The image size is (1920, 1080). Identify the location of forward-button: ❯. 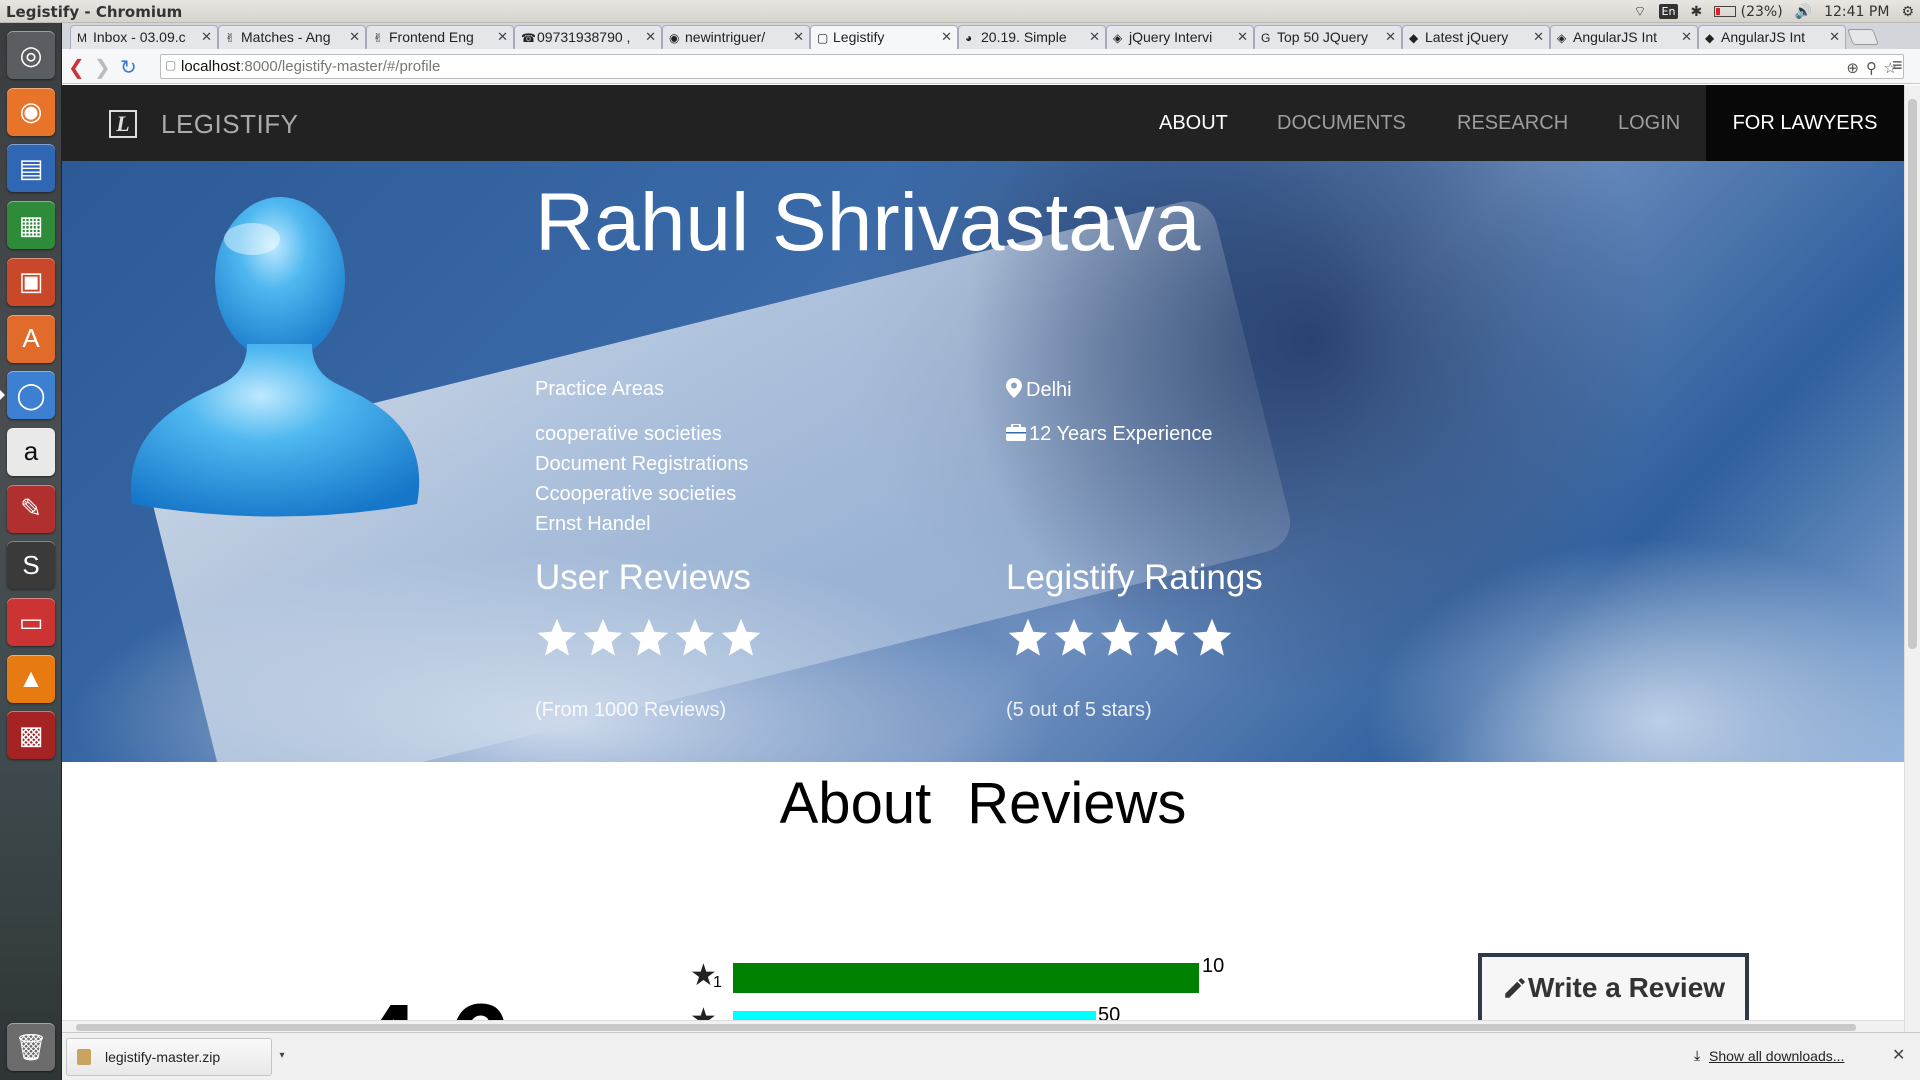
(102, 67).